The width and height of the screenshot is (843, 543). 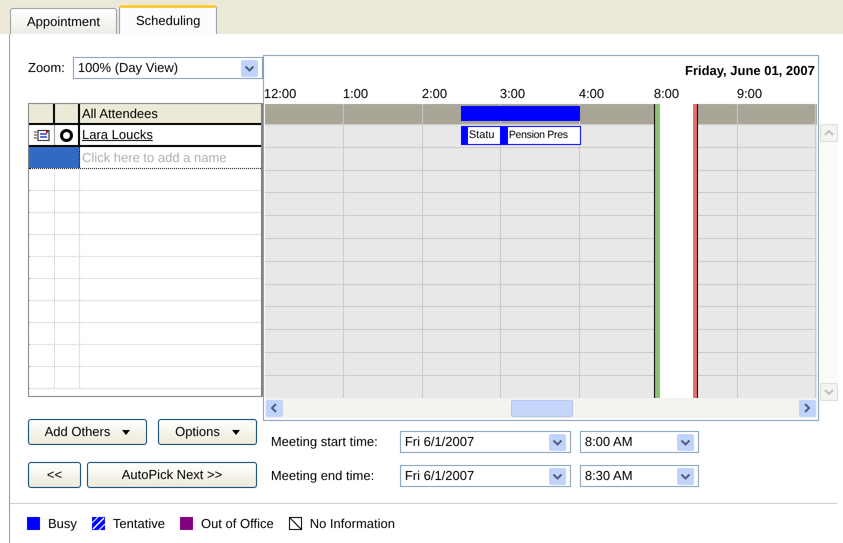 What do you see at coordinates (667, 93) in the screenshot?
I see `hour-label: 8:00` at bounding box center [667, 93].